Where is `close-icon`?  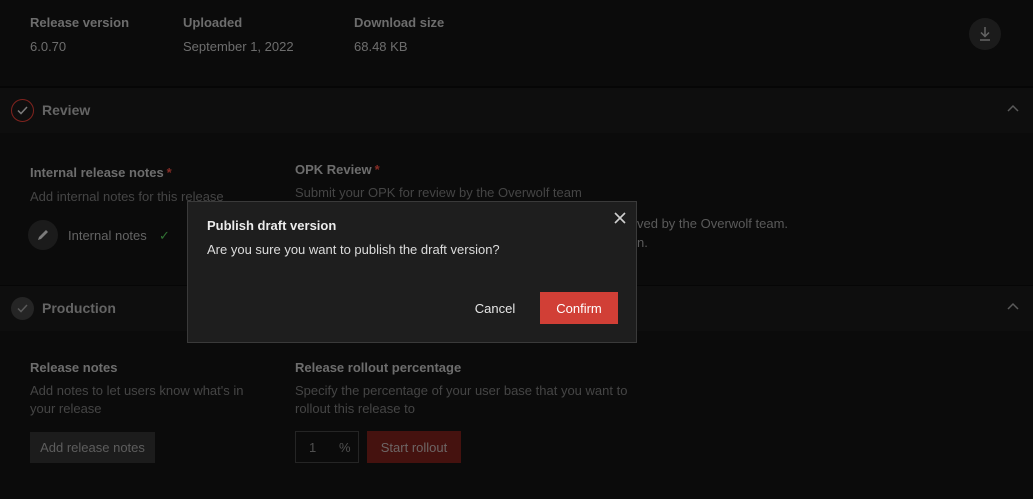
close-icon is located at coordinates (620, 218).